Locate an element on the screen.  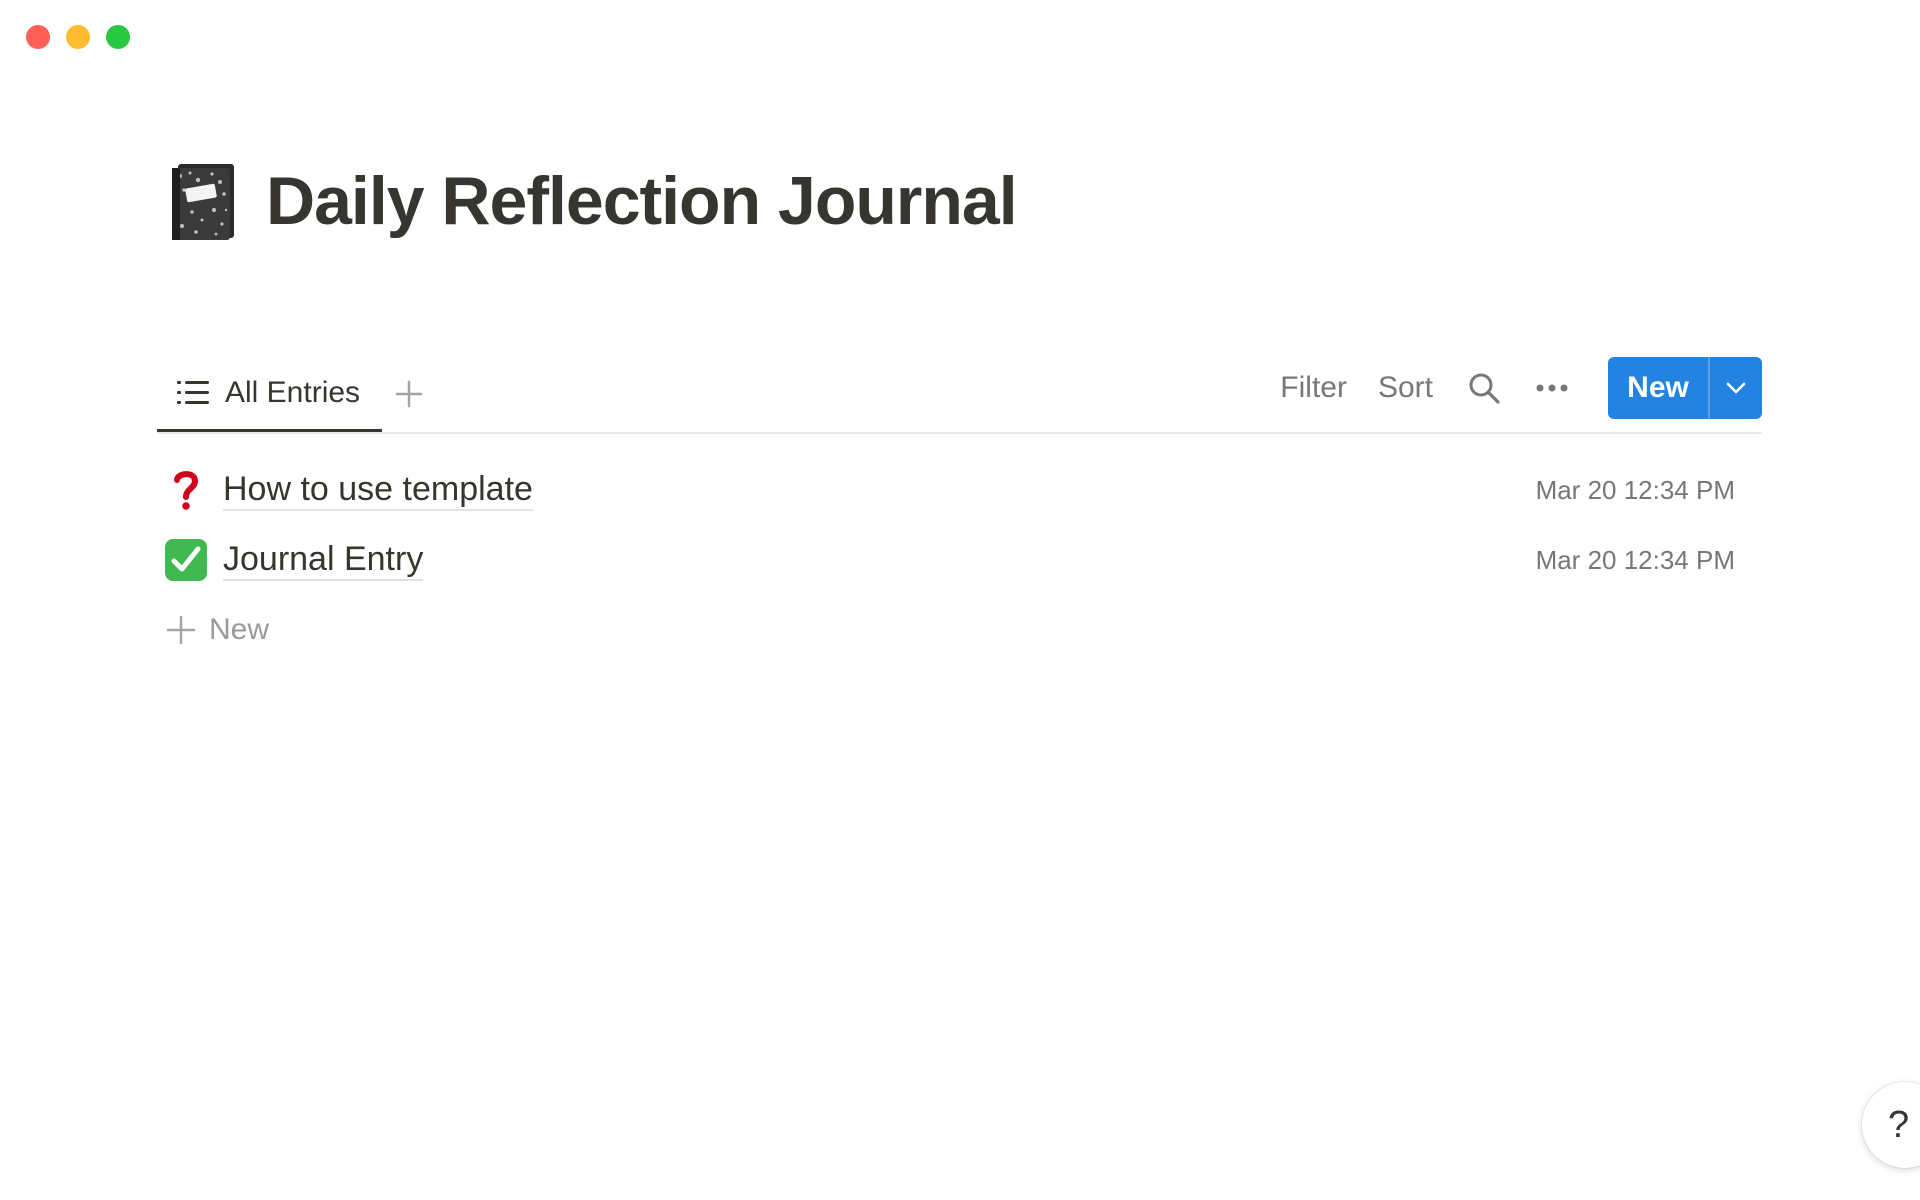
list-item: How to use template Mar 20 12:34 PM is located at coordinates (959, 490).